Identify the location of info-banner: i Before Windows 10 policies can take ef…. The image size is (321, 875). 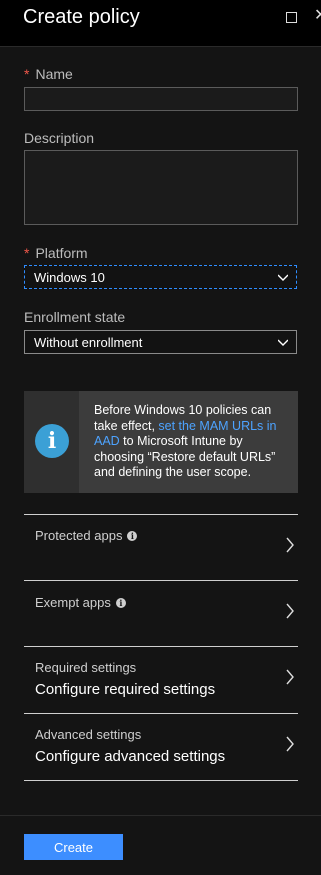
(161, 442).